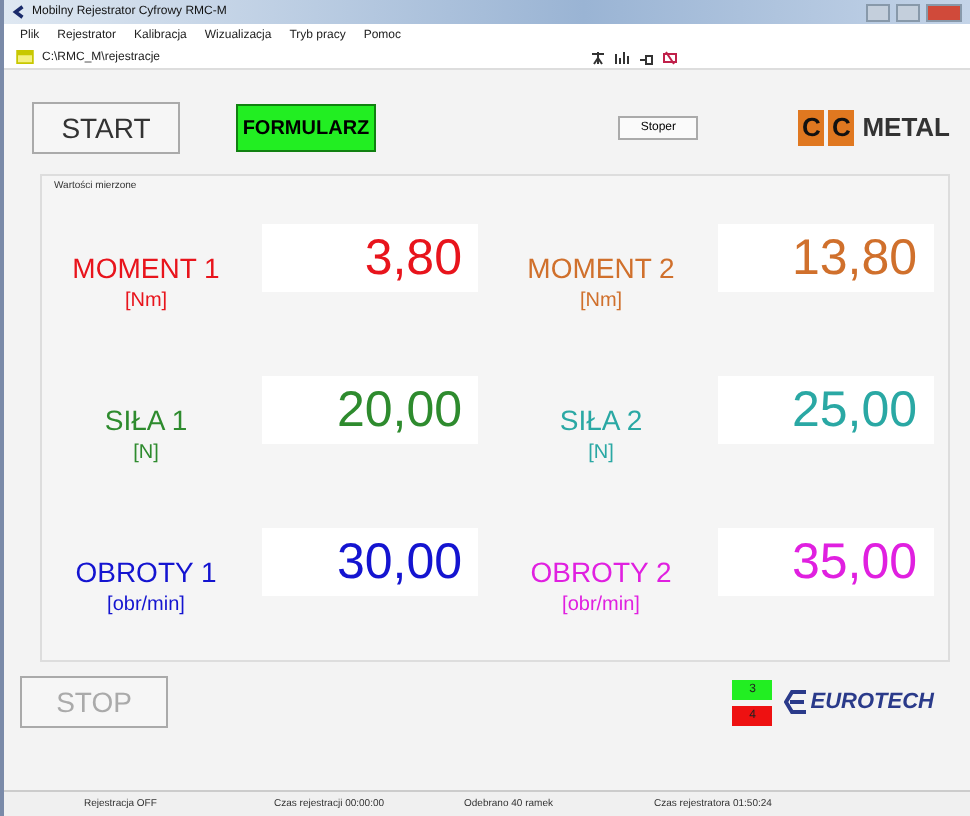  Describe the element at coordinates (601, 268) in the screenshot. I see `channel-name: MOMENT 2` at that location.